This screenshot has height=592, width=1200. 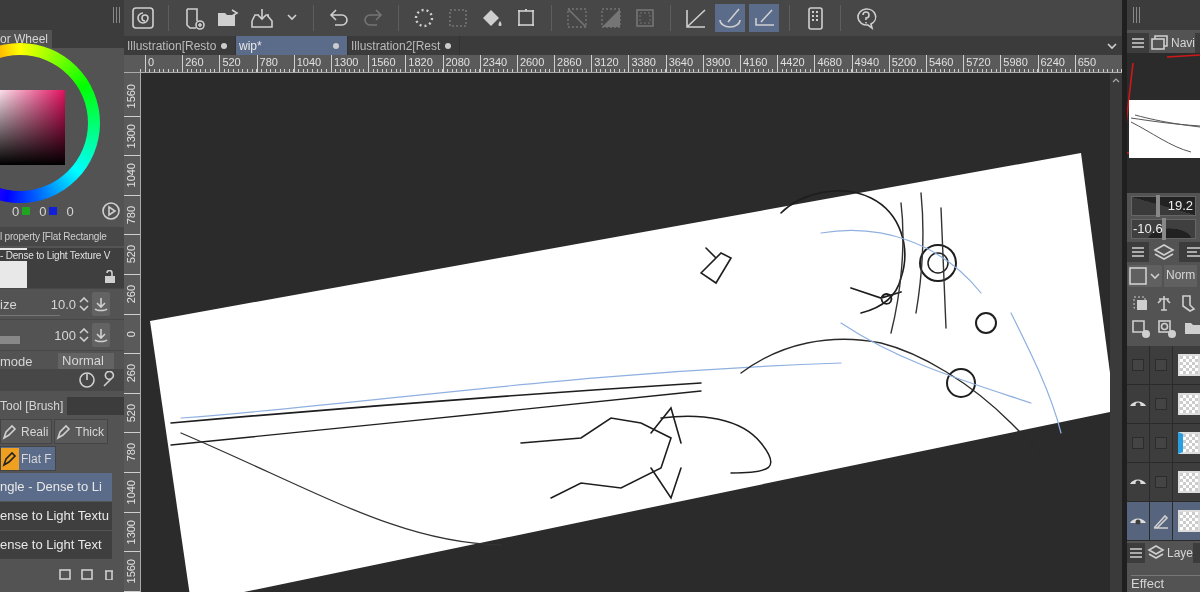 What do you see at coordinates (56, 487) in the screenshot?
I see `brush-list-item: ngle - Dense to Li` at bounding box center [56, 487].